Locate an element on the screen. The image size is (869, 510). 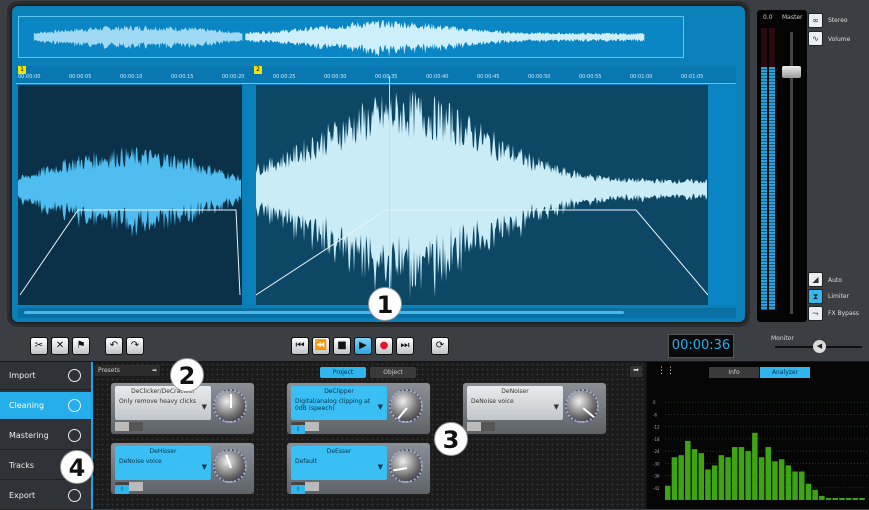
level-meter-left is located at coordinates (764, 169).